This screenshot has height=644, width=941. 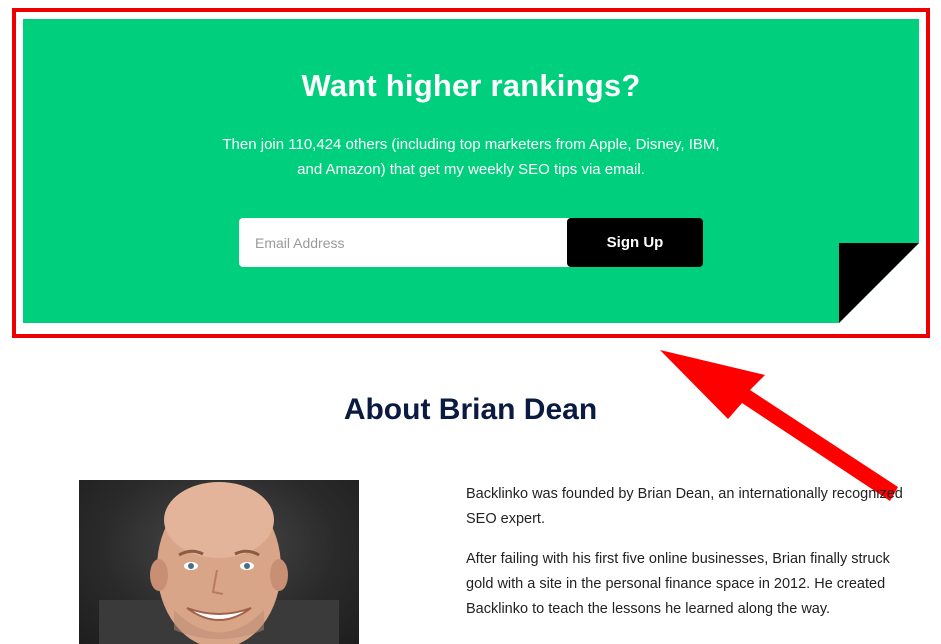 I want to click on optin-title: Want higher rankings?, so click(x=471, y=85).